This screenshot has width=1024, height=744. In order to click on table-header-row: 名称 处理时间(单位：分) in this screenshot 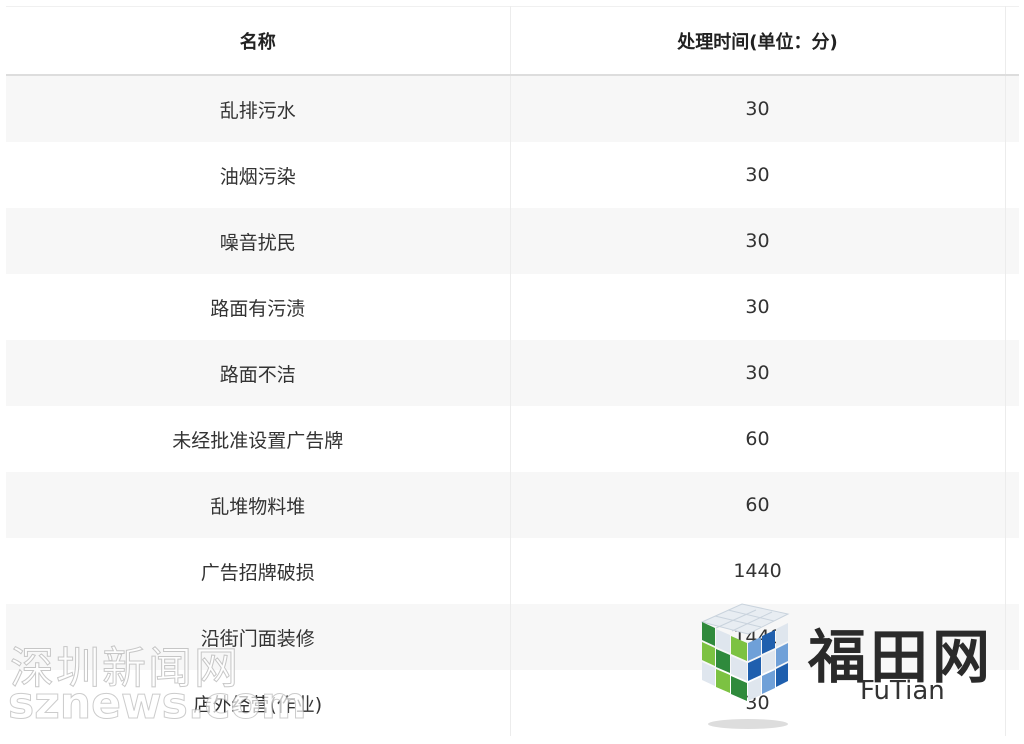, I will do `click(512, 41)`.